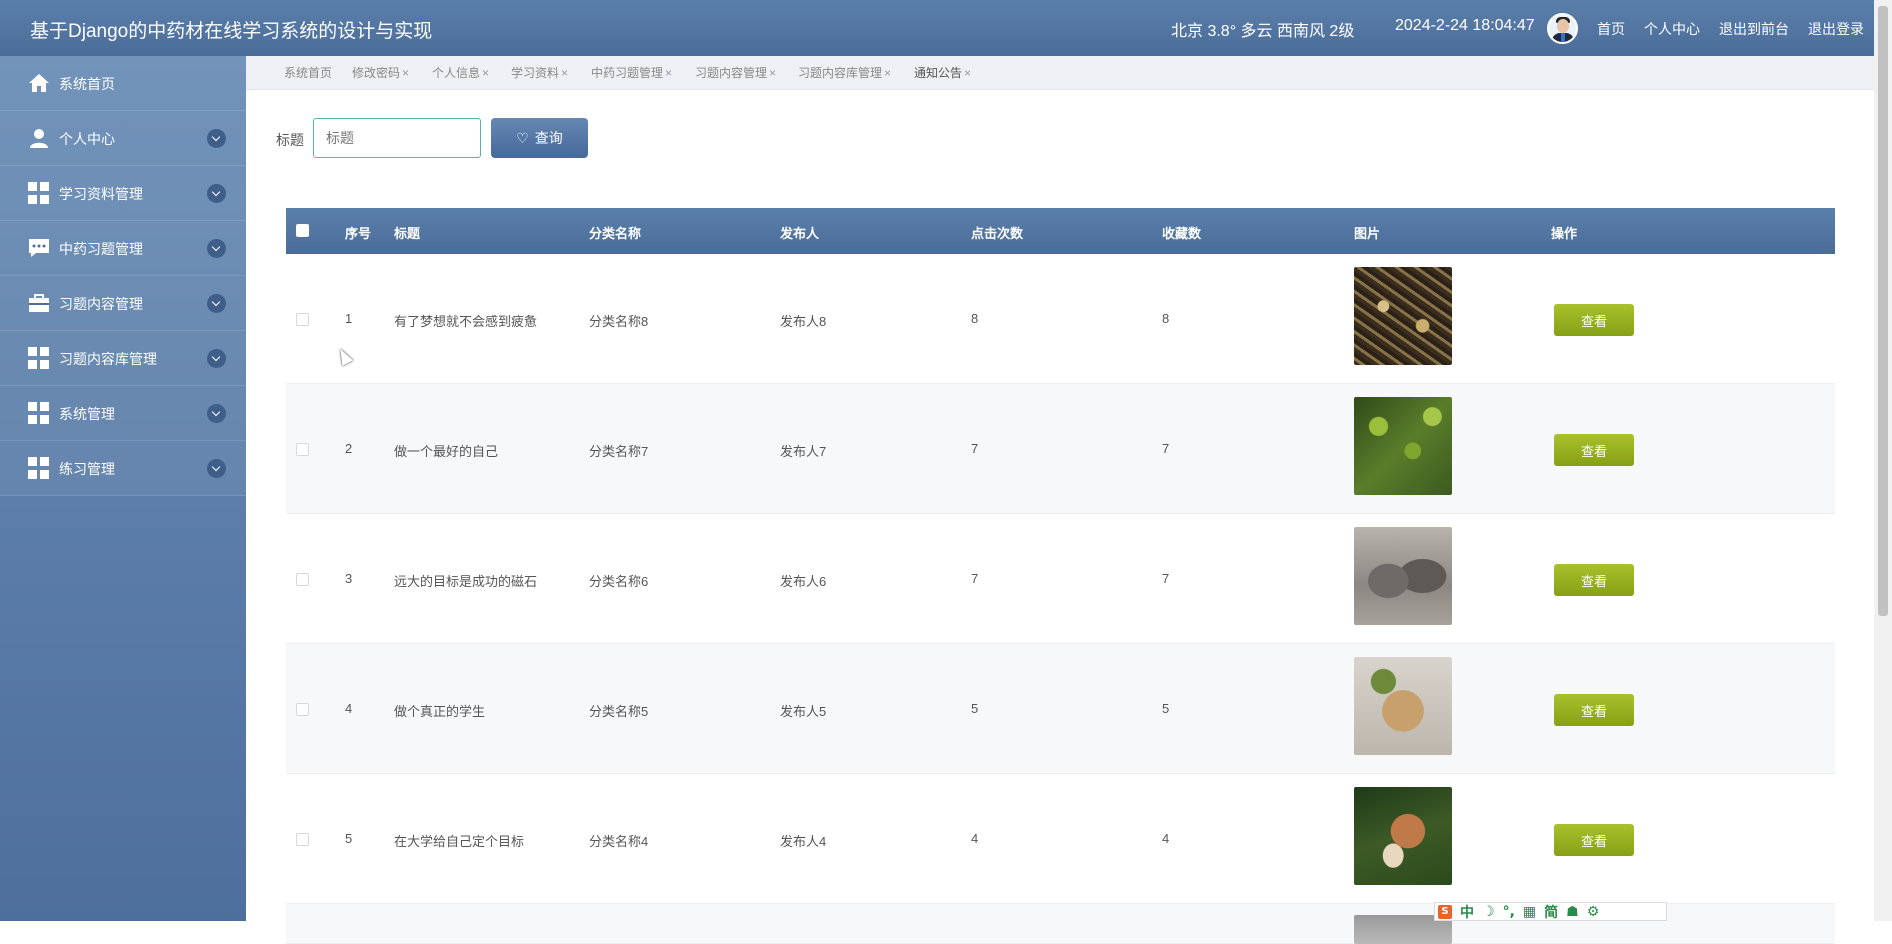  Describe the element at coordinates (87, 139) in the screenshot. I see `sidebar-item-label: 个人中心` at that location.